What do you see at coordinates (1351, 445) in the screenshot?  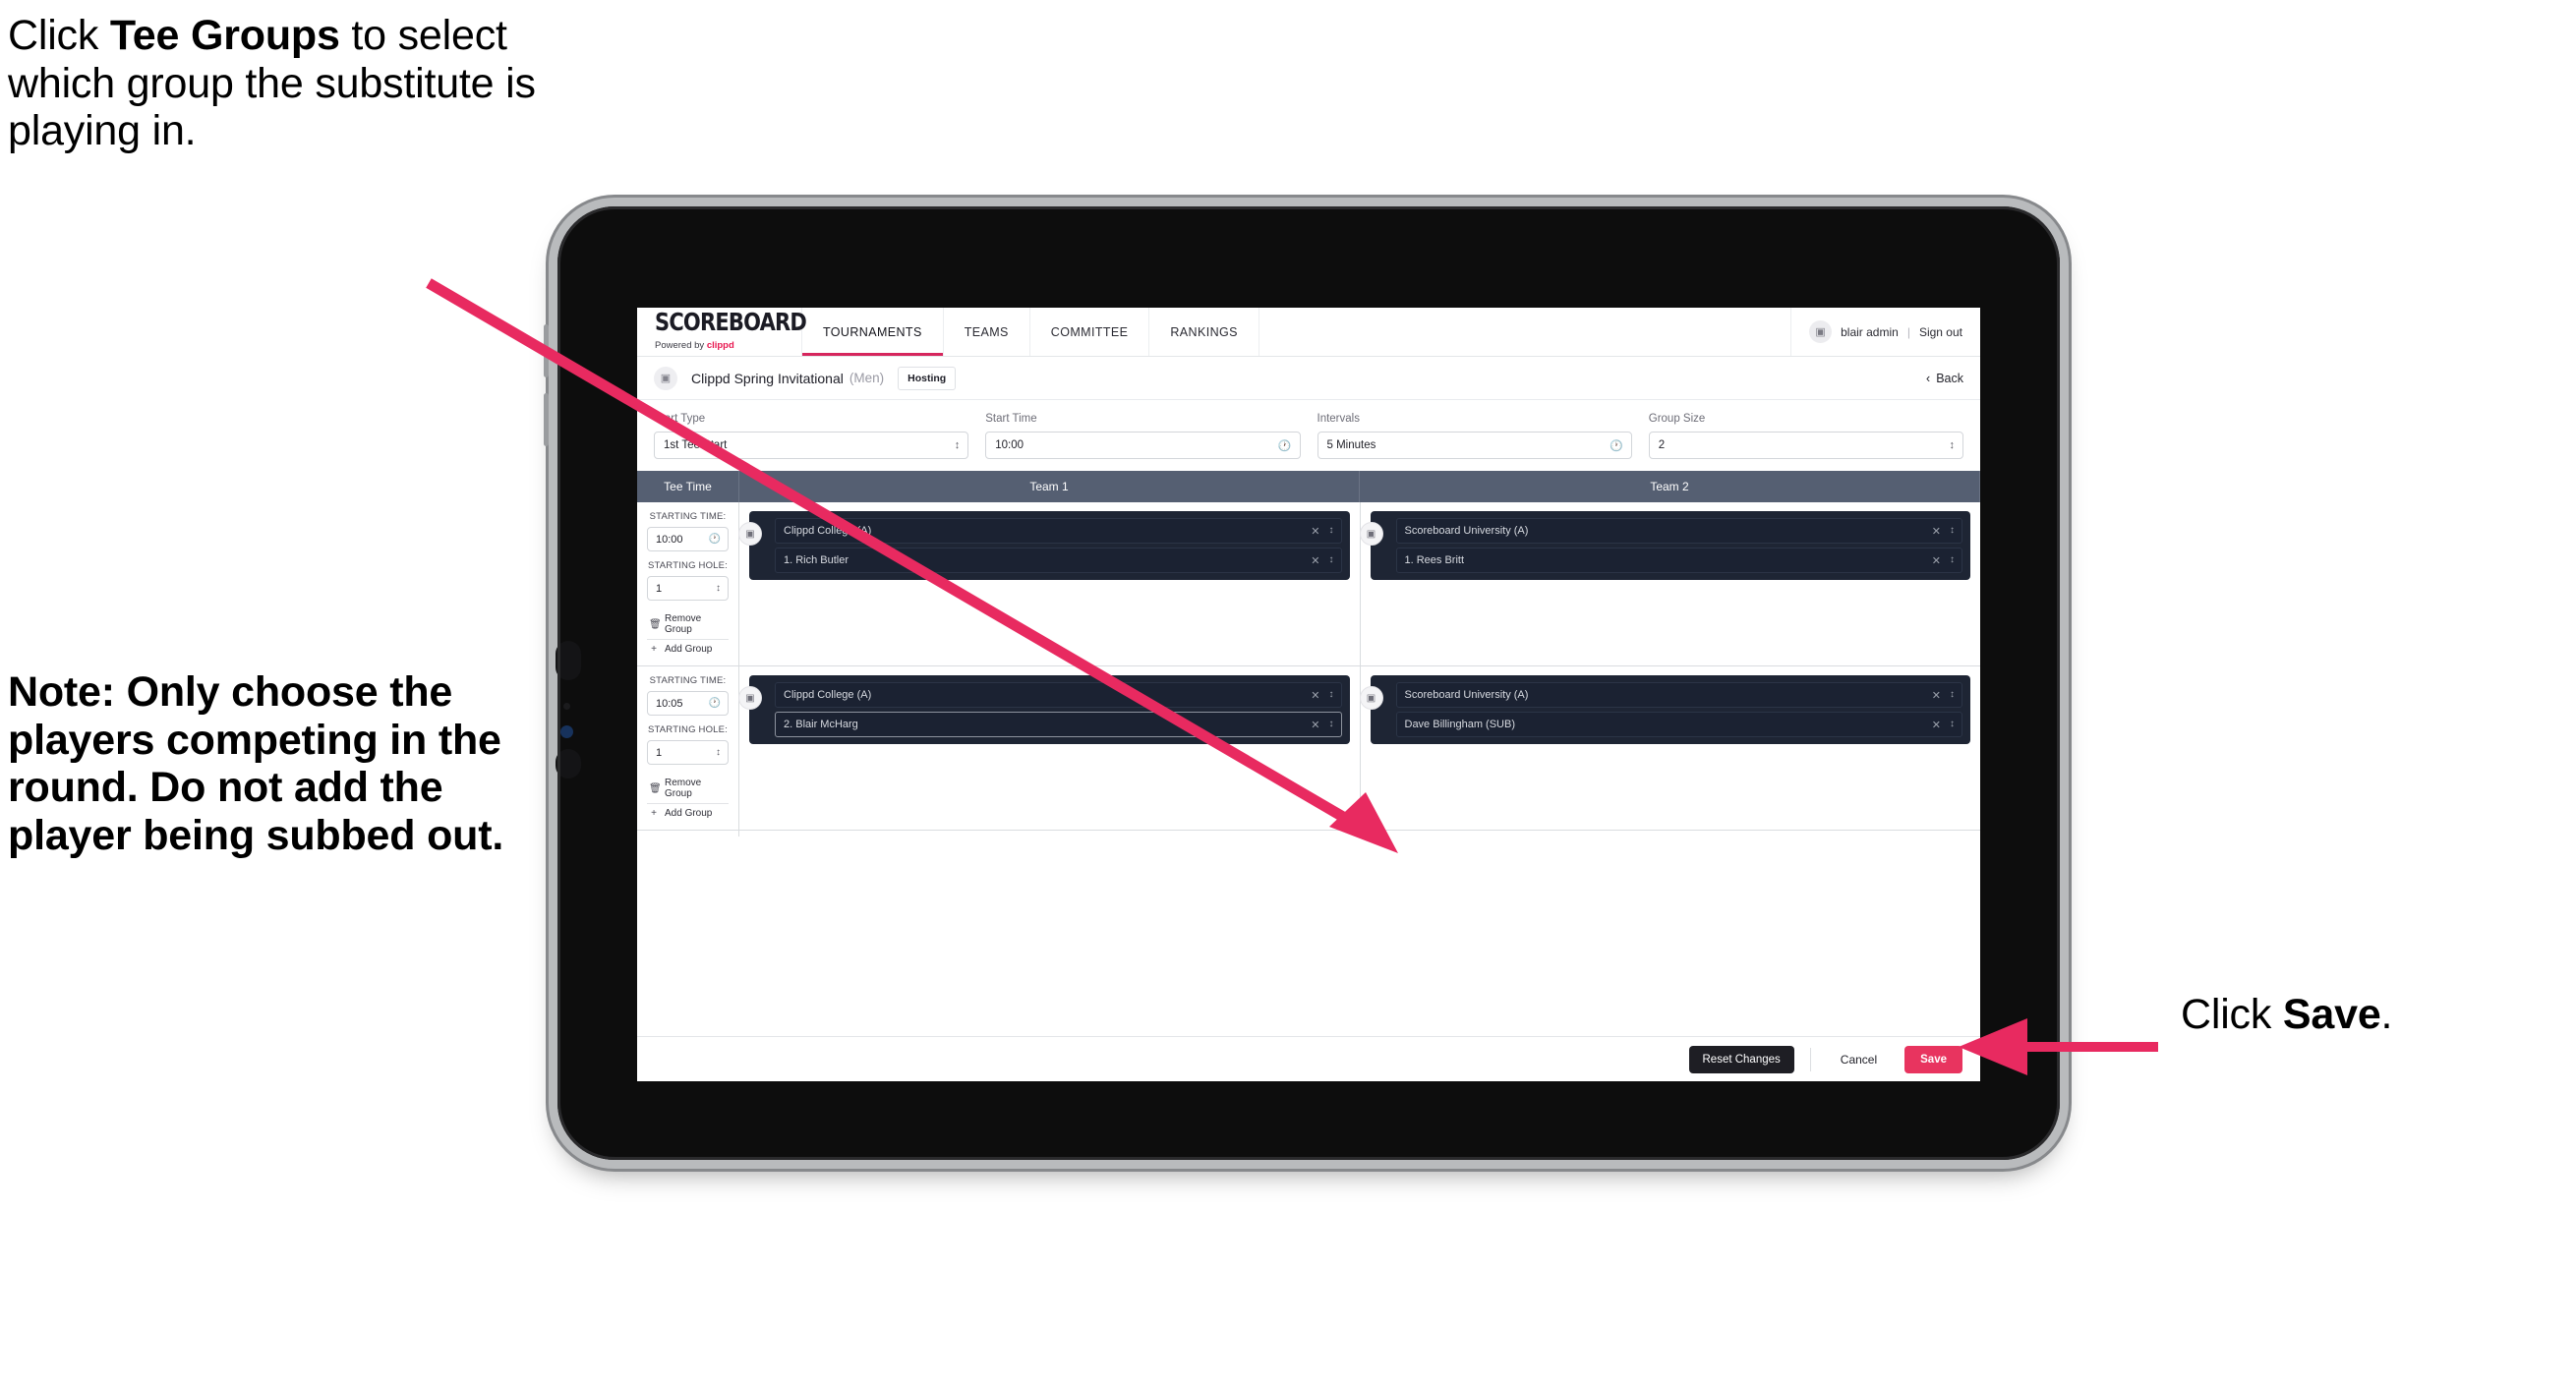 I see `intervals-value: 5 Minutes` at bounding box center [1351, 445].